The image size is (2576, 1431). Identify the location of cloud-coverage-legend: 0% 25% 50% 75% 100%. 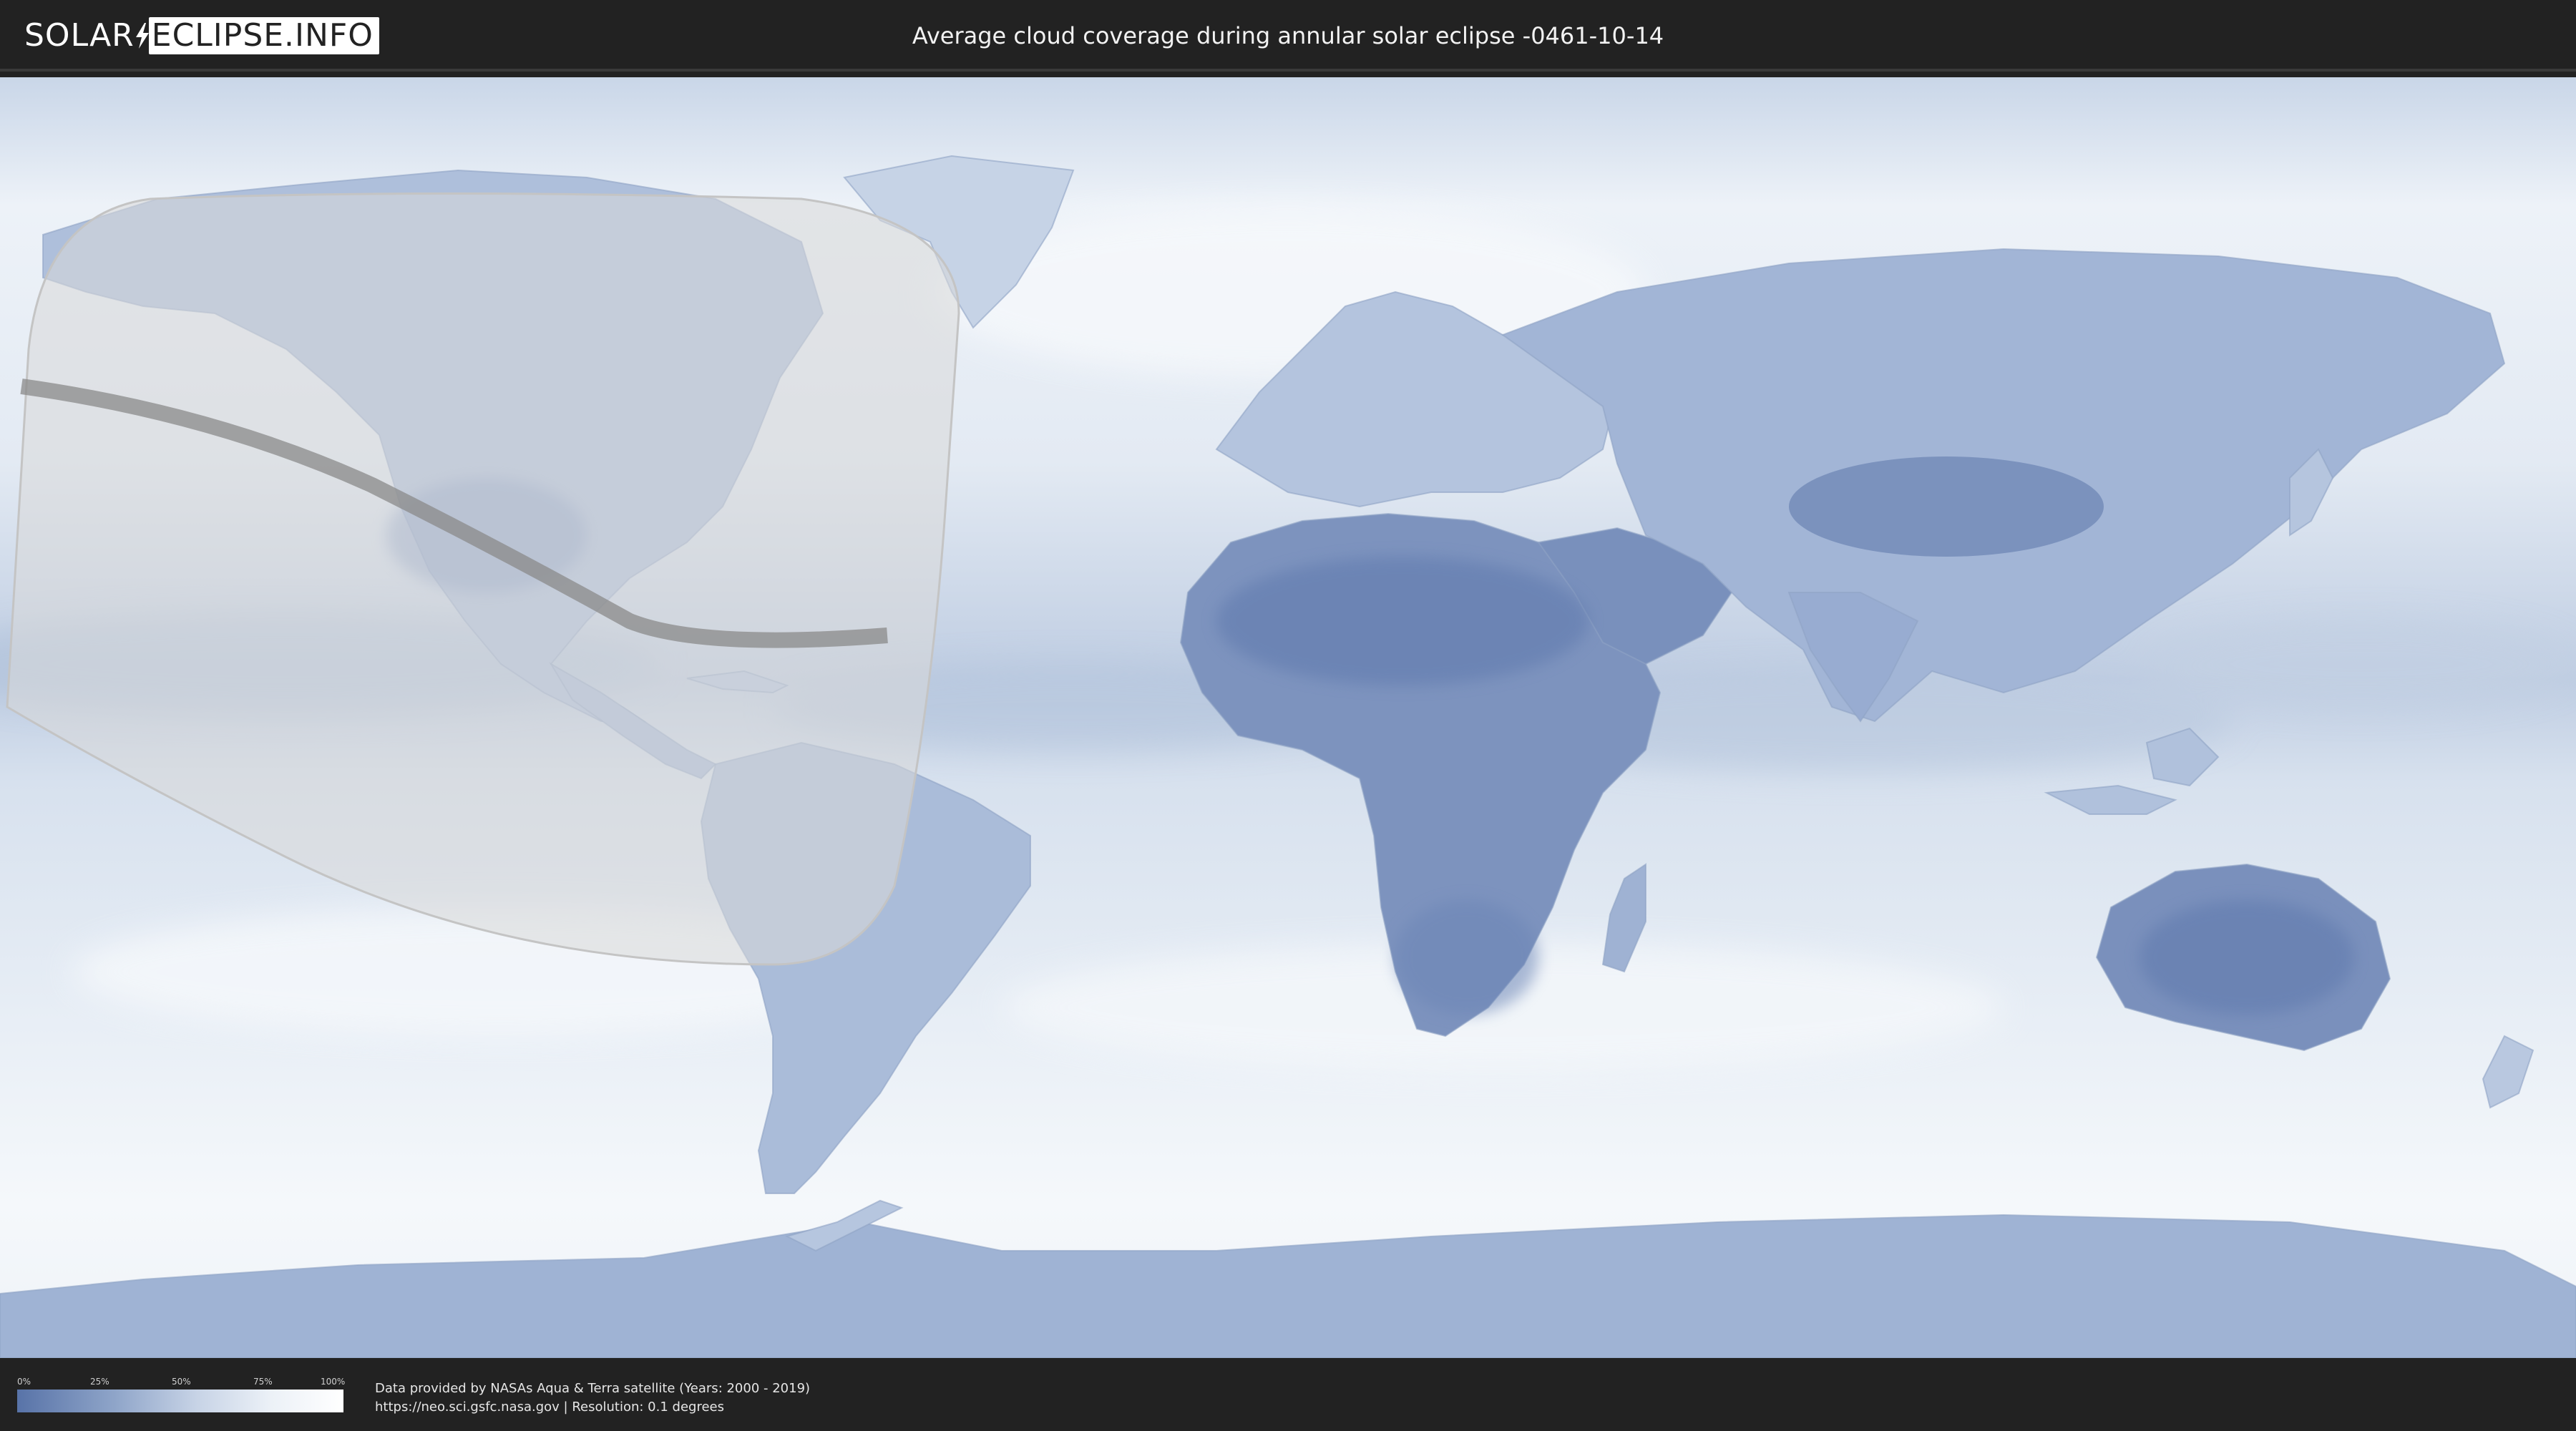
(181, 1395).